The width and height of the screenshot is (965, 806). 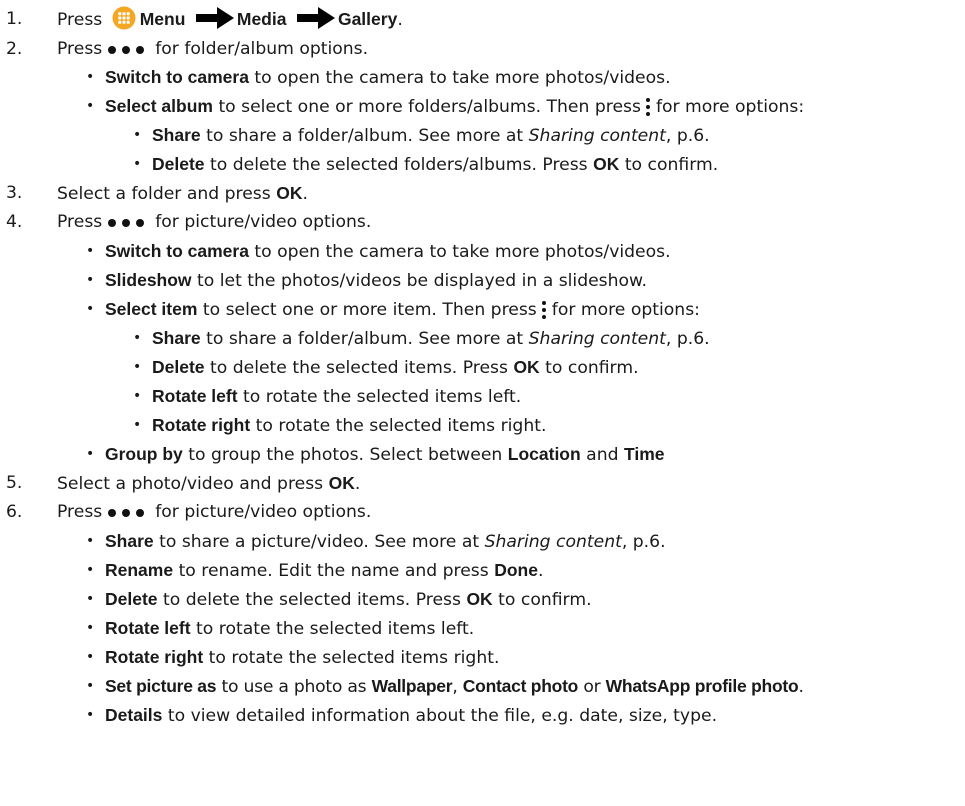 What do you see at coordinates (261, 19) in the screenshot?
I see `media-label: Media` at bounding box center [261, 19].